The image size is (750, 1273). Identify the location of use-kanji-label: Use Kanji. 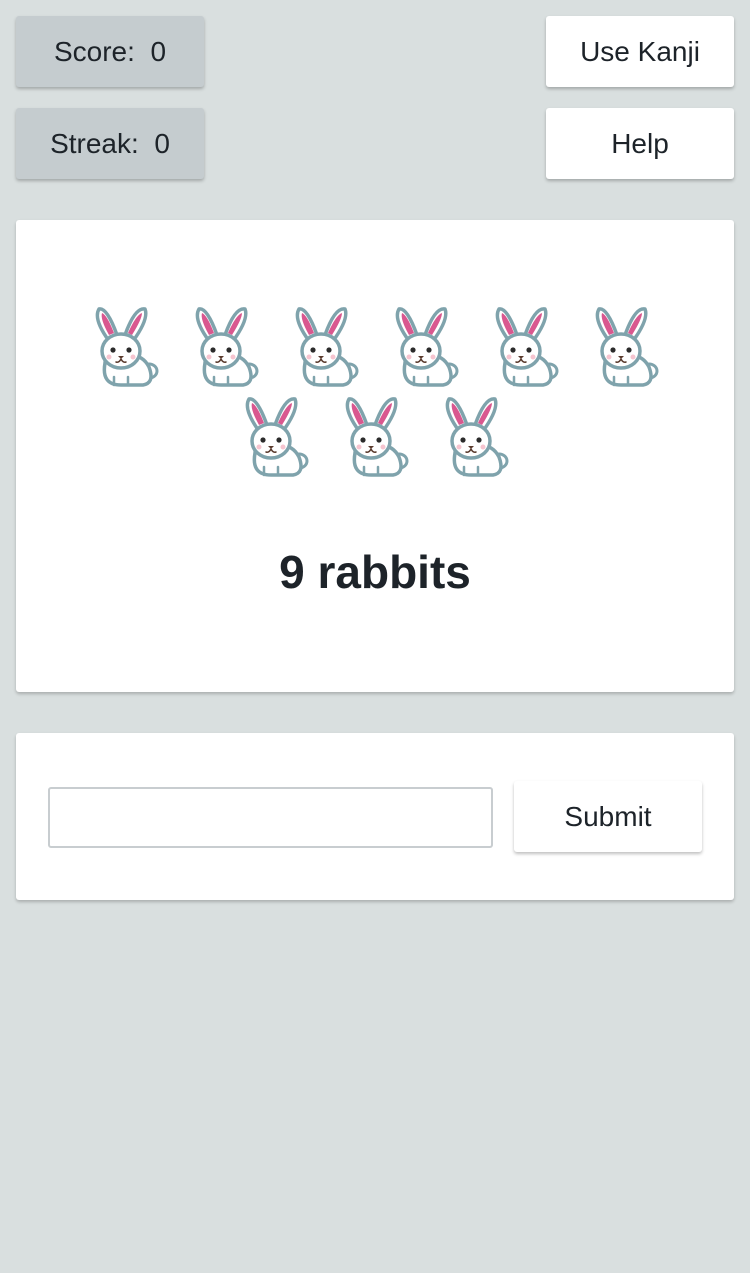
(640, 51).